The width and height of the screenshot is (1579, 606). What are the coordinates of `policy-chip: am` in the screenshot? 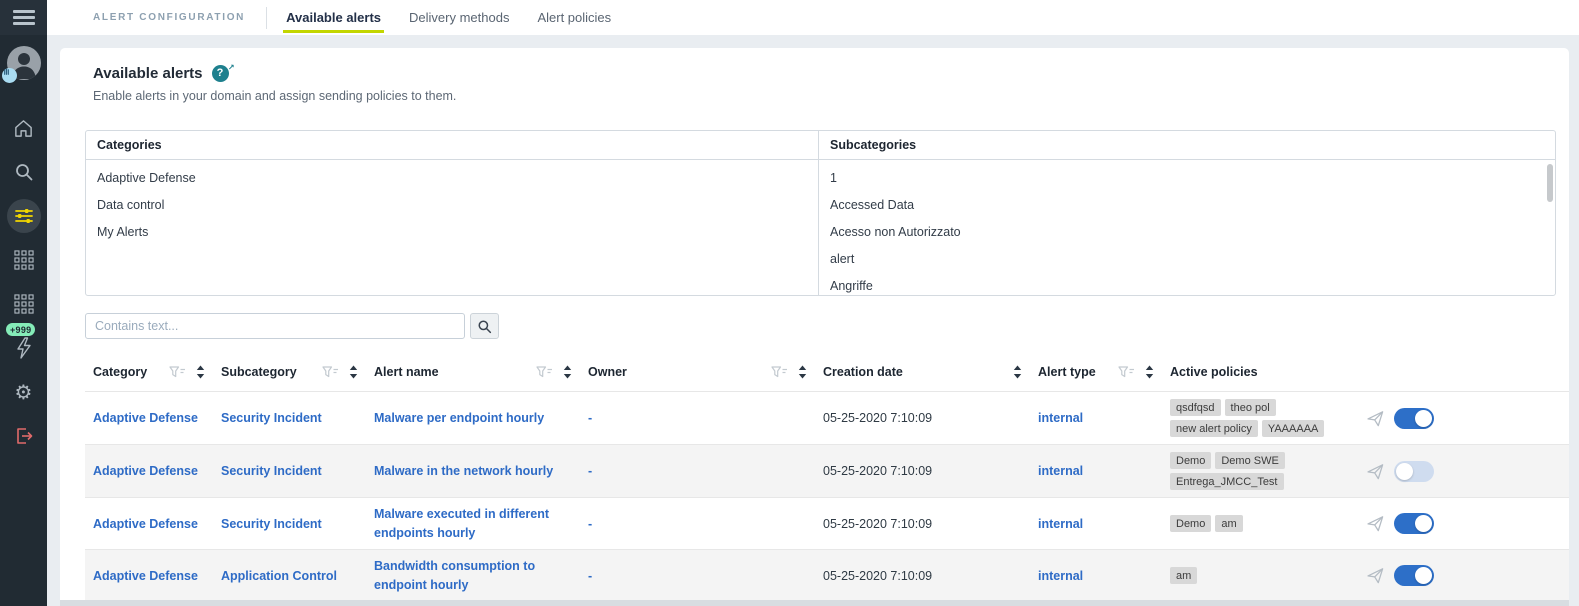 It's located at (1229, 523).